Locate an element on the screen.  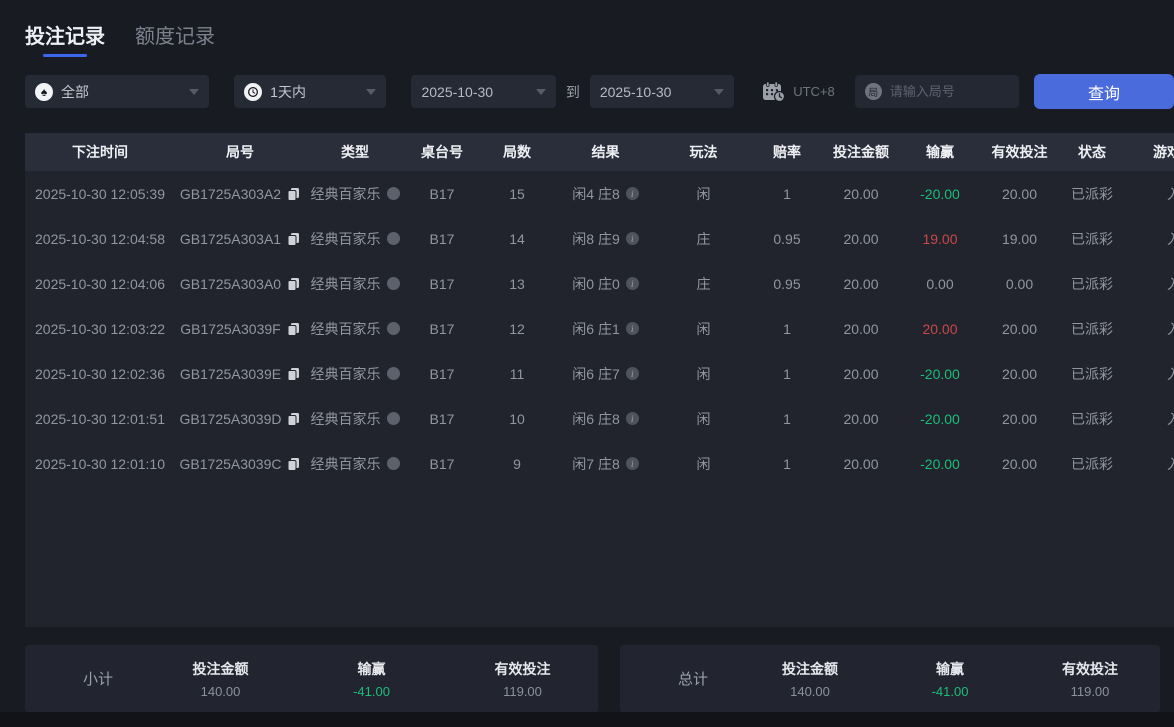
cell-round_id: GB1725A303A2 is located at coordinates (240, 193).